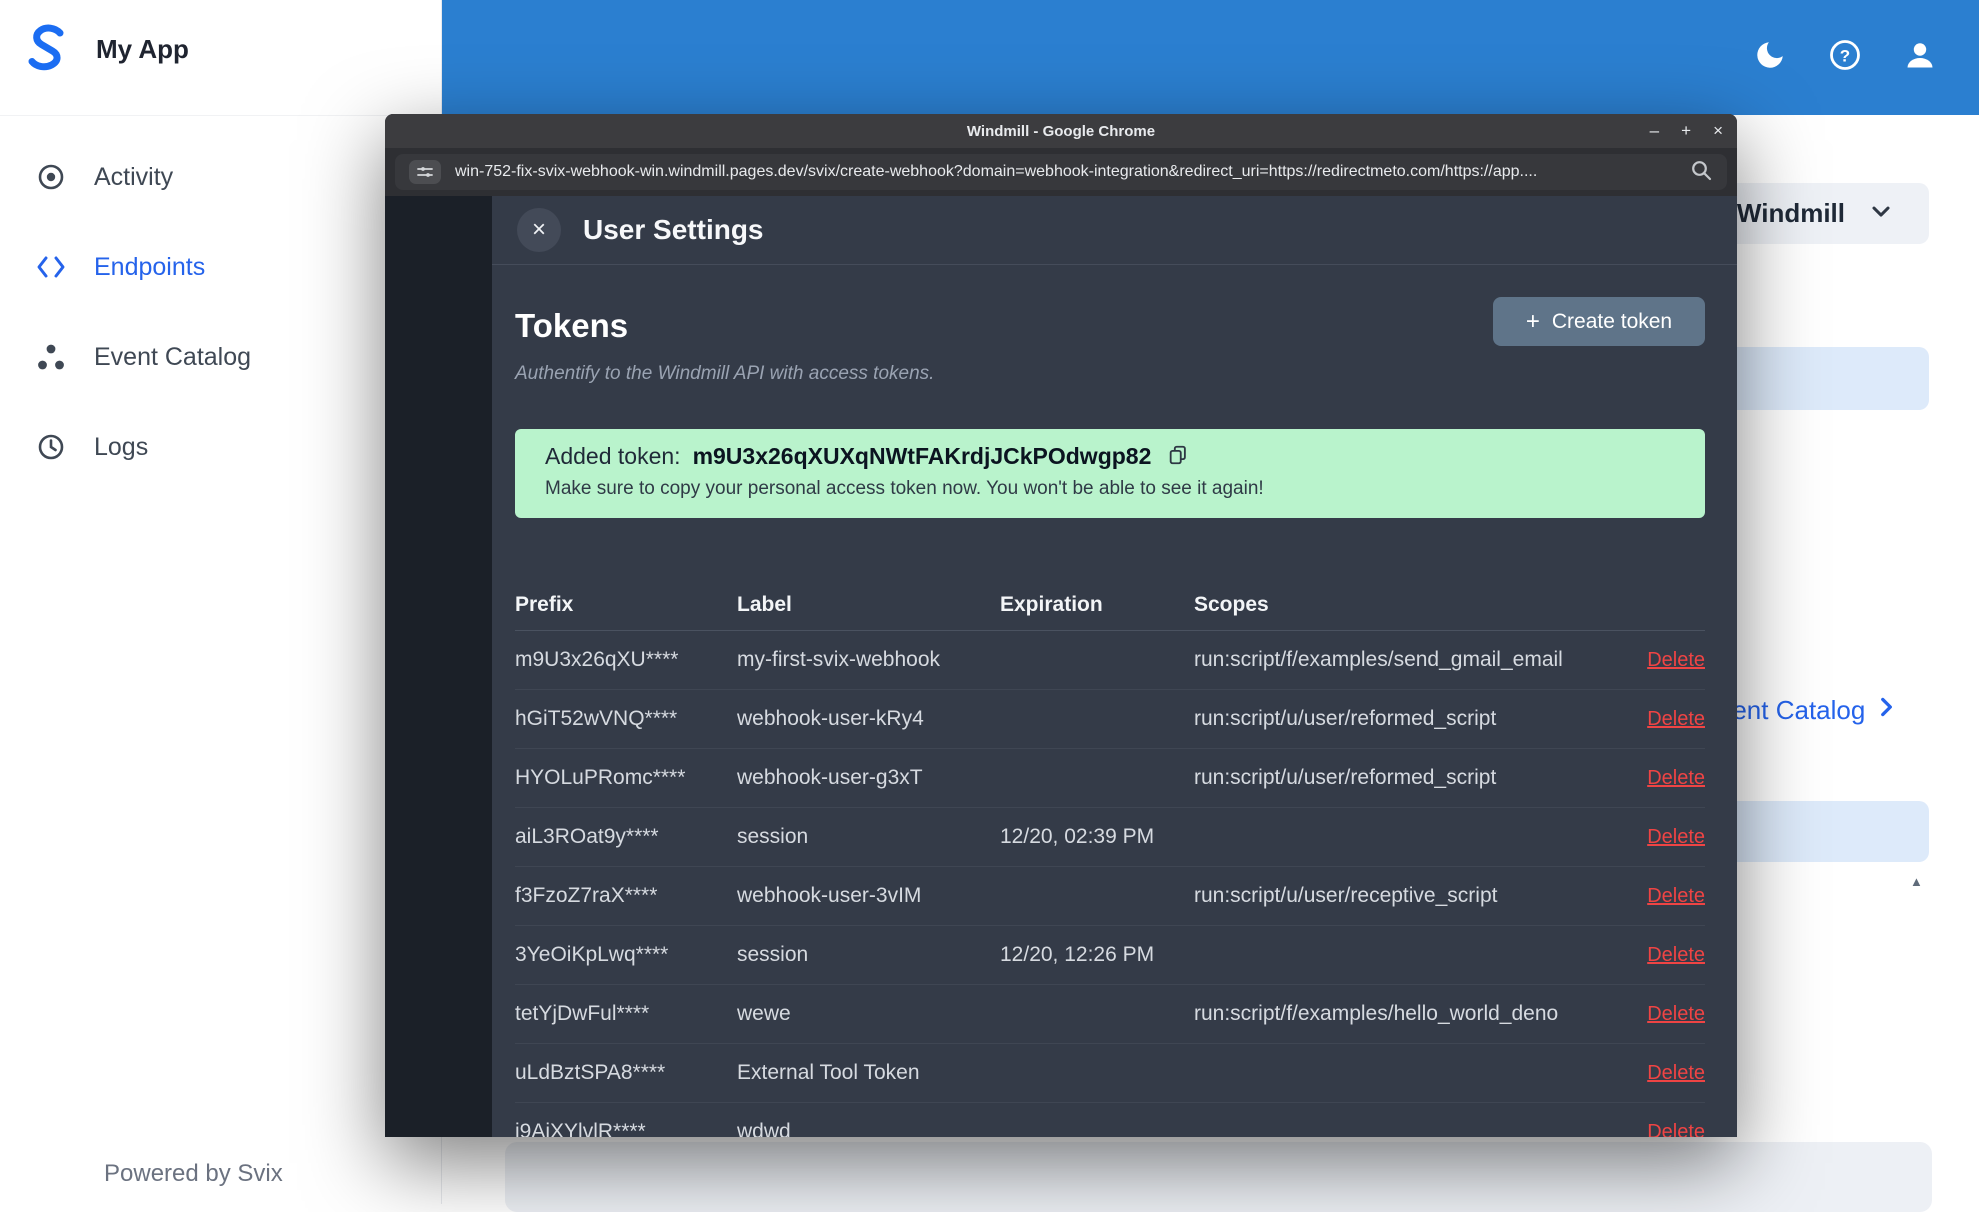  Describe the element at coordinates (1790, 213) in the screenshot. I see `workspace-select-value: Windmill` at that location.